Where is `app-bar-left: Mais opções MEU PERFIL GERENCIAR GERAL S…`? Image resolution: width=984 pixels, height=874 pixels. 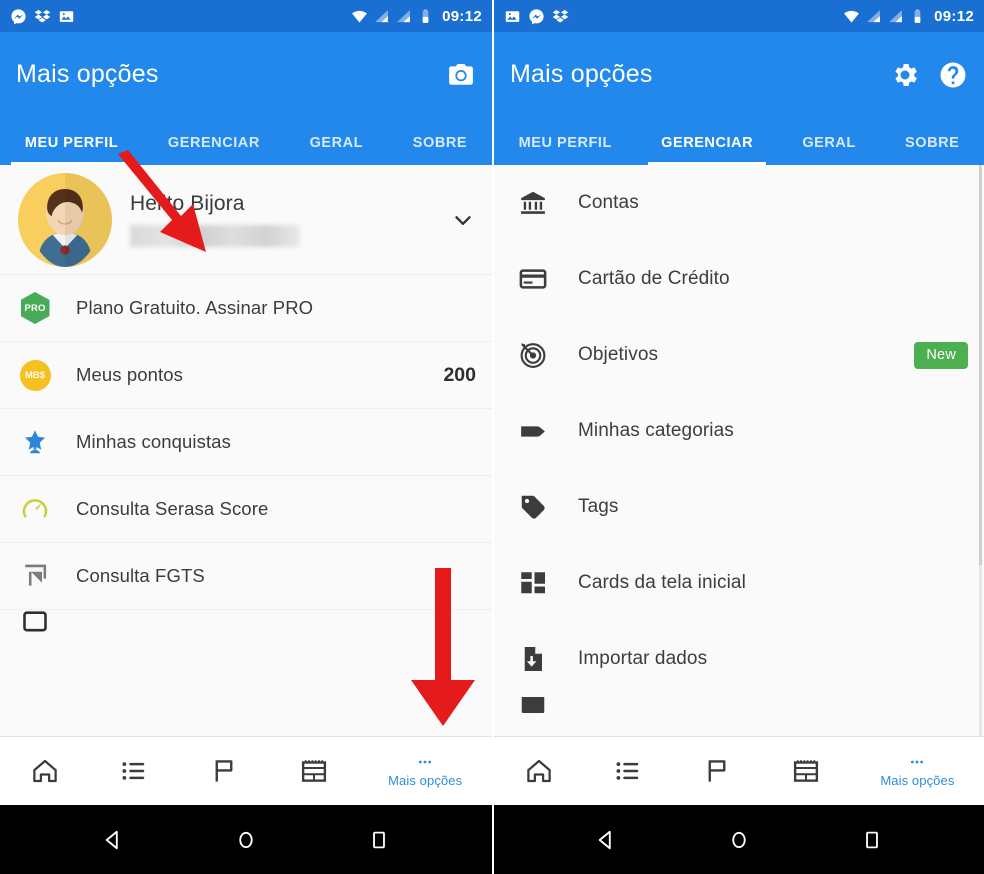
app-bar-left: Mais opções MEU PERFIL GERENCIAR GERAL S… is located at coordinates (246, 98).